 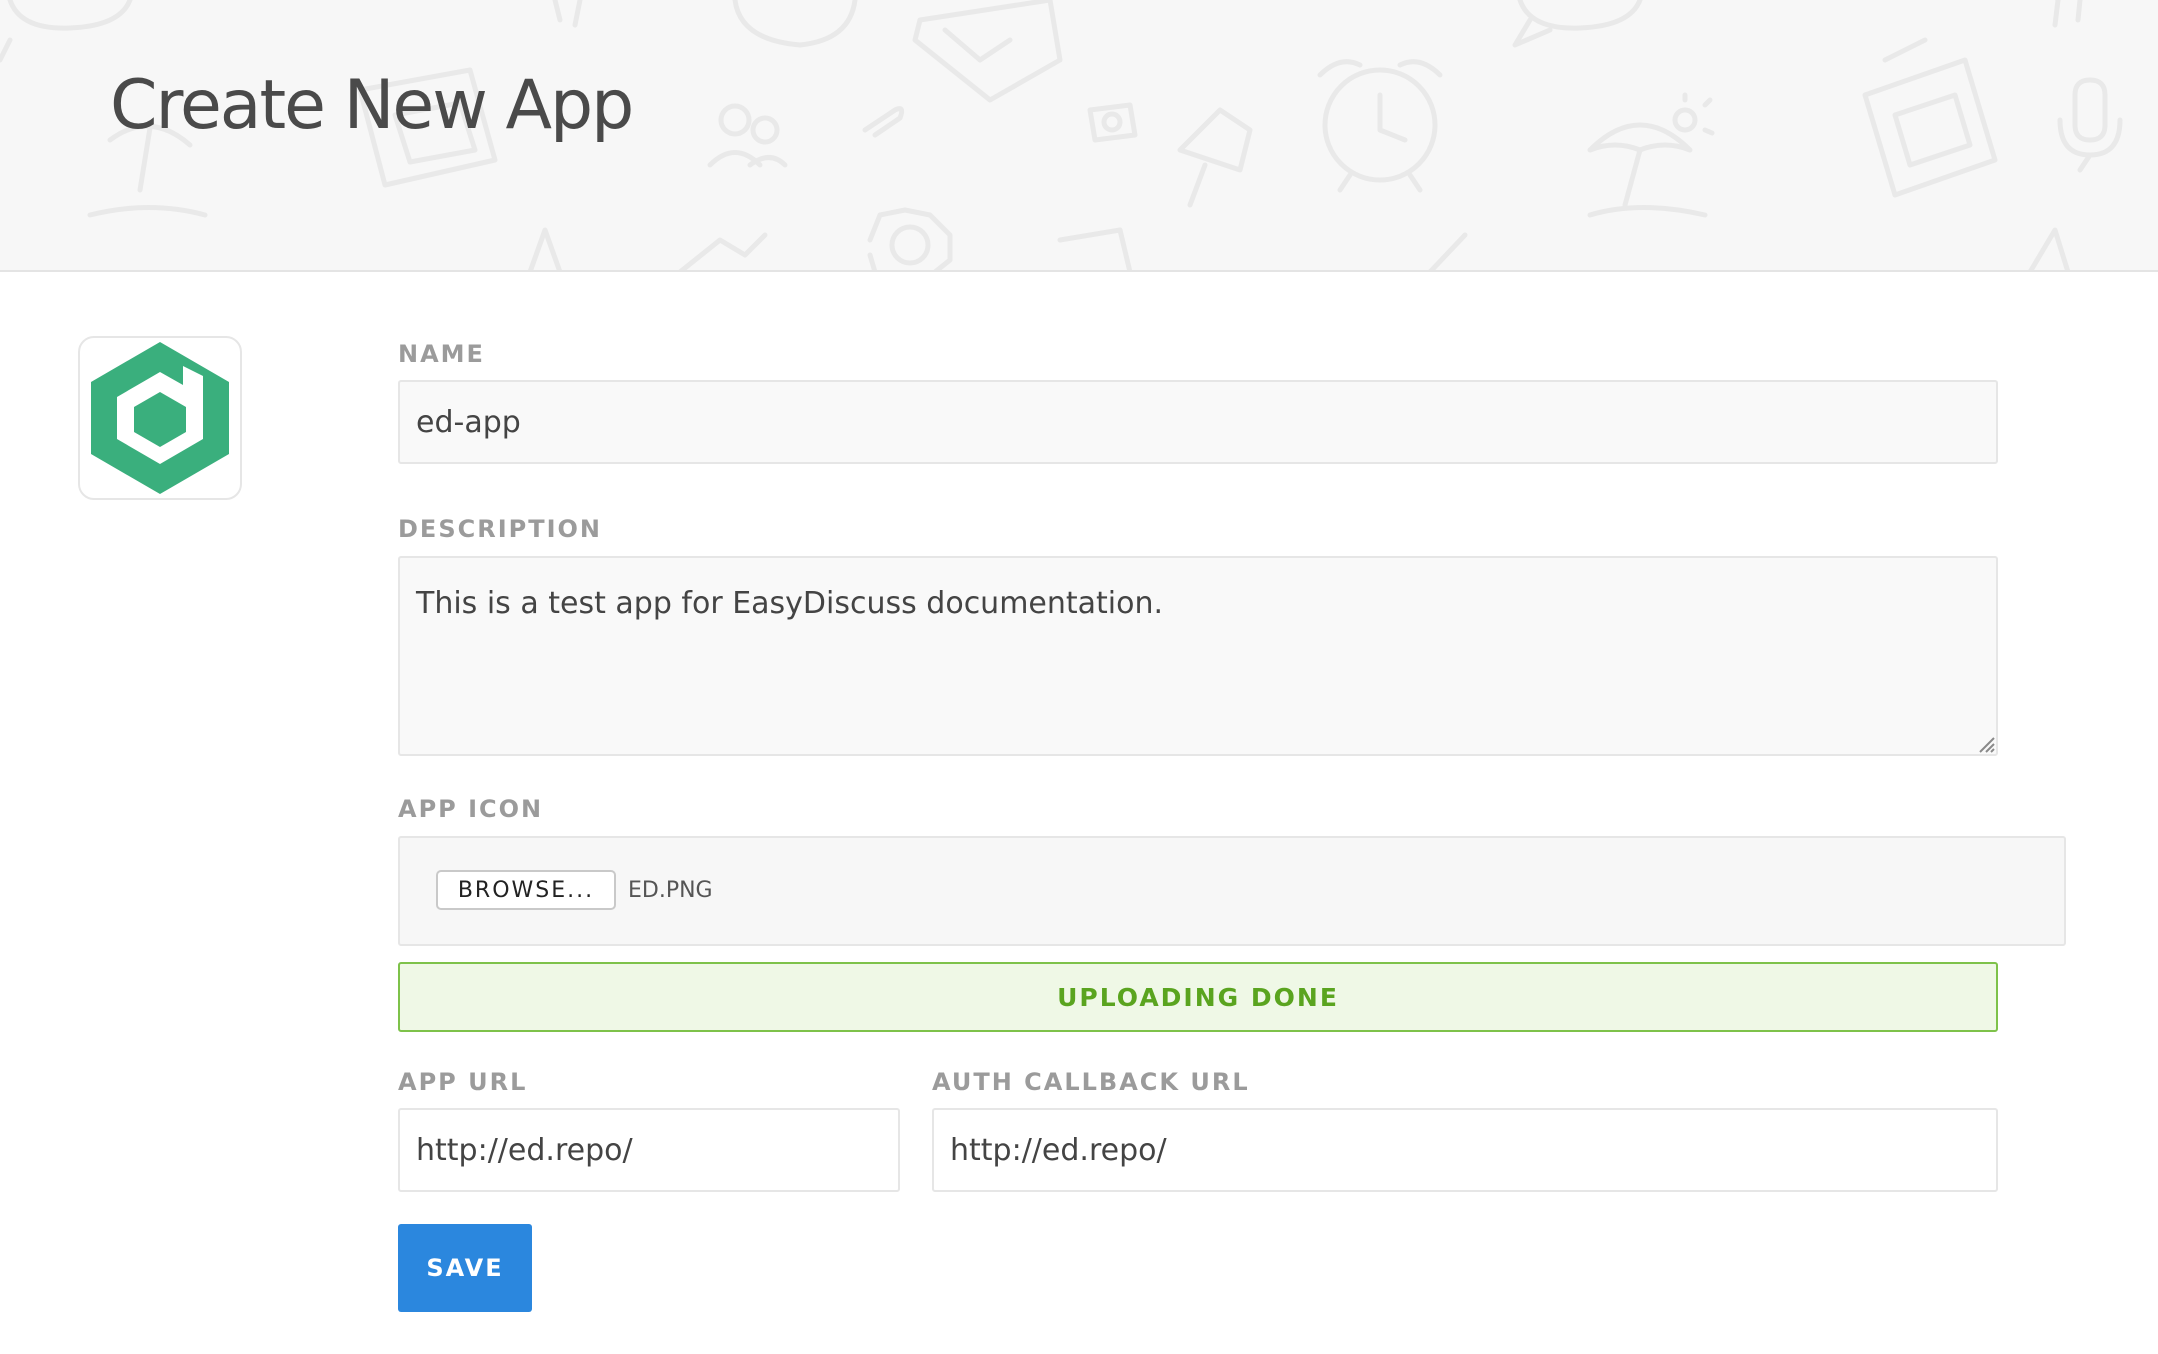 I want to click on app-url-input, so click(x=649, y=1150).